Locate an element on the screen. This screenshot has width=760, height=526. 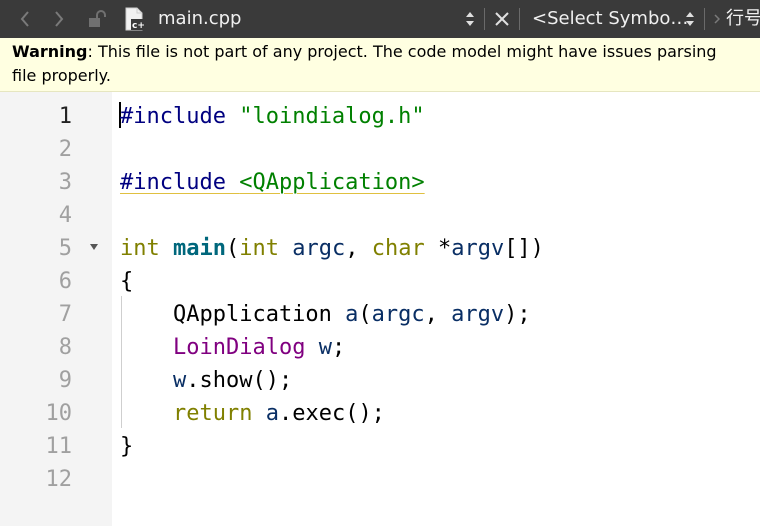
chevron-down-icon is located at coordinates (94, 246).